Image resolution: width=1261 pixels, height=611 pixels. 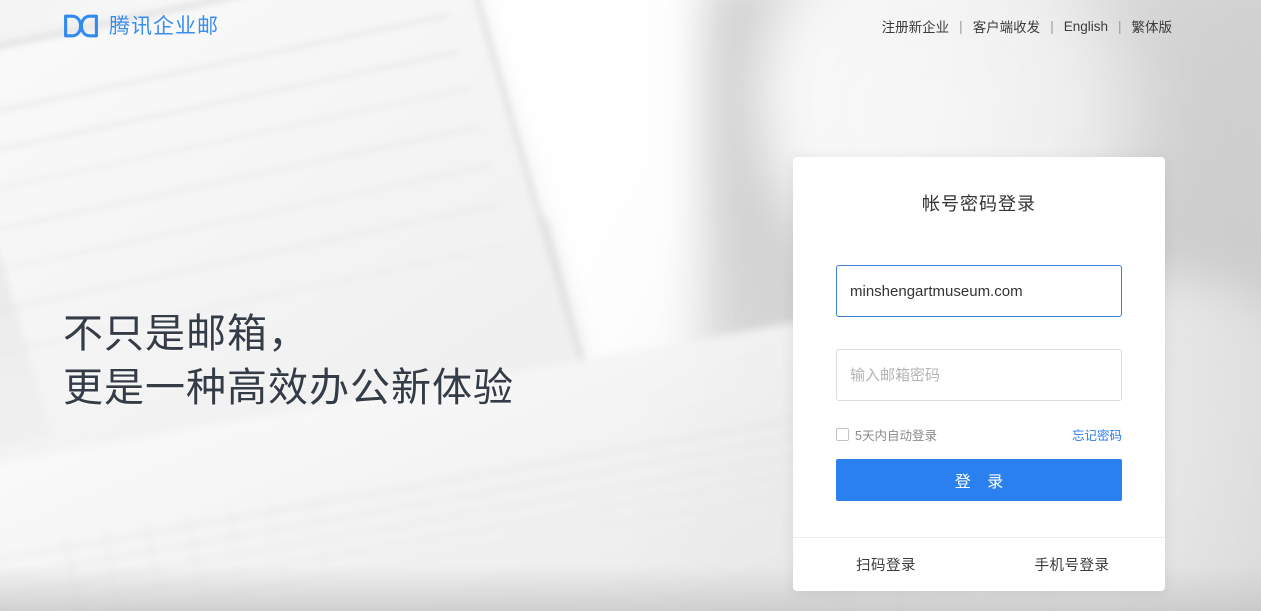 I want to click on hero-line-1: 不只是邮箱，, so click(x=186, y=334).